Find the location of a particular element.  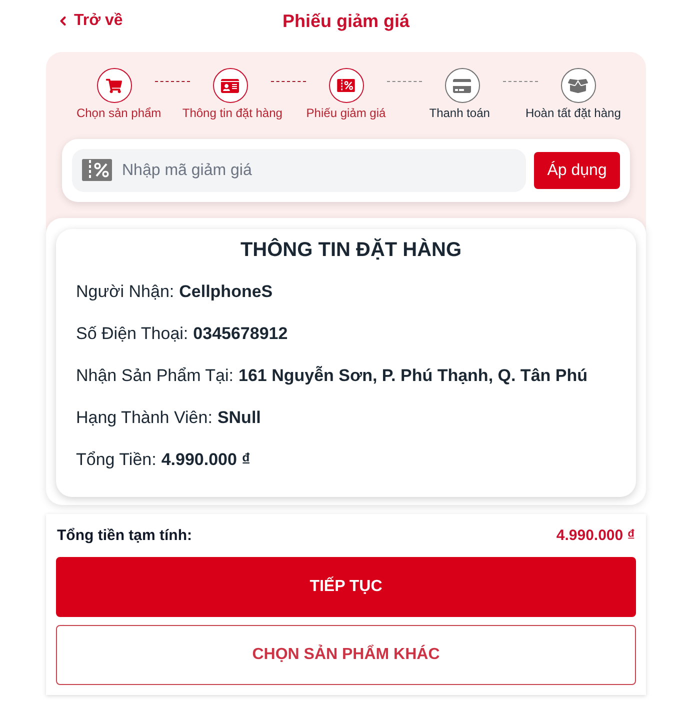

field-label: Số Điện Thoại: is located at coordinates (132, 334).